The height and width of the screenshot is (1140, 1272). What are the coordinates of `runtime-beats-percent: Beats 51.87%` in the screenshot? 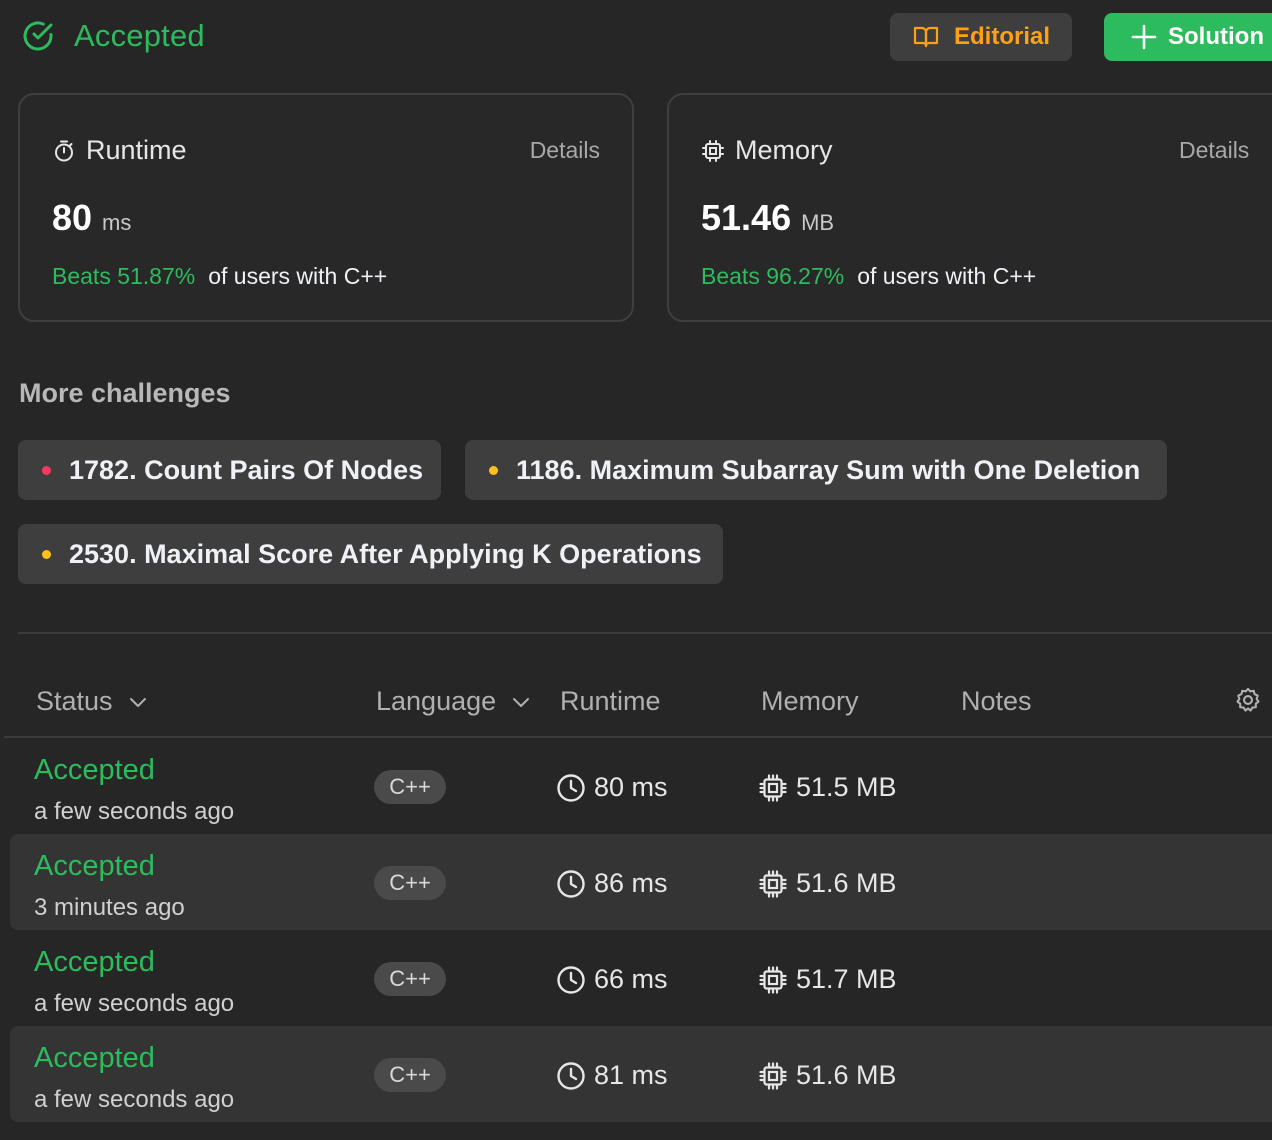 It's located at (124, 276).